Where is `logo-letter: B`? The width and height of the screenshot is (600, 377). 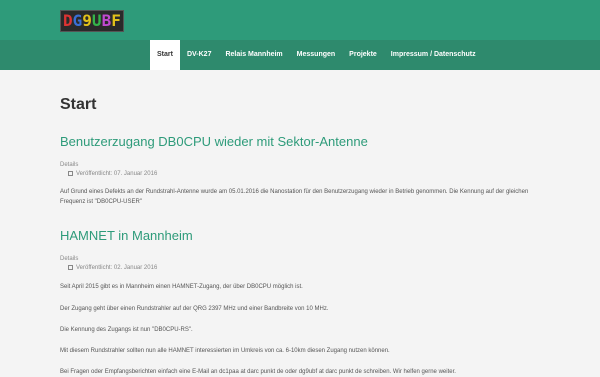
logo-letter: B is located at coordinates (106, 20).